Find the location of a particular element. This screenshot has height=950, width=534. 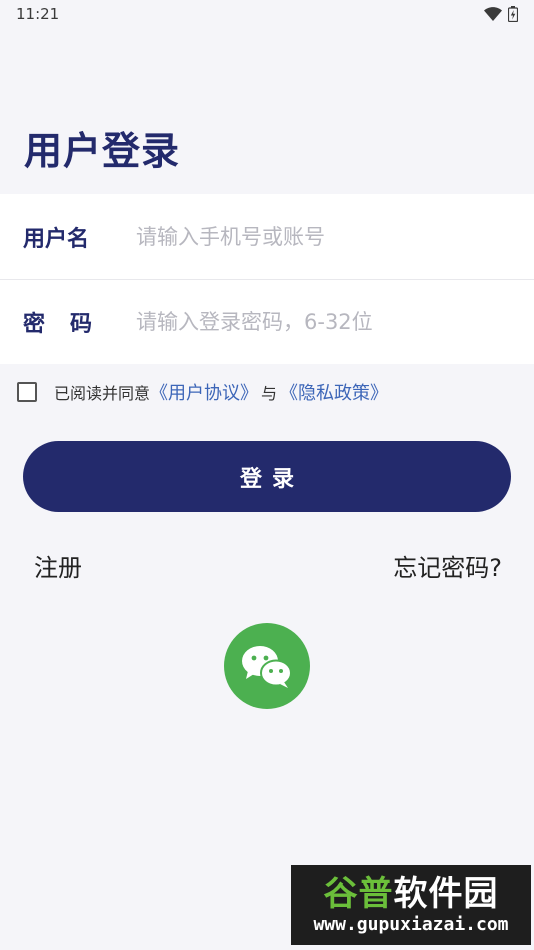

wechat-login-button is located at coordinates (267, 666).